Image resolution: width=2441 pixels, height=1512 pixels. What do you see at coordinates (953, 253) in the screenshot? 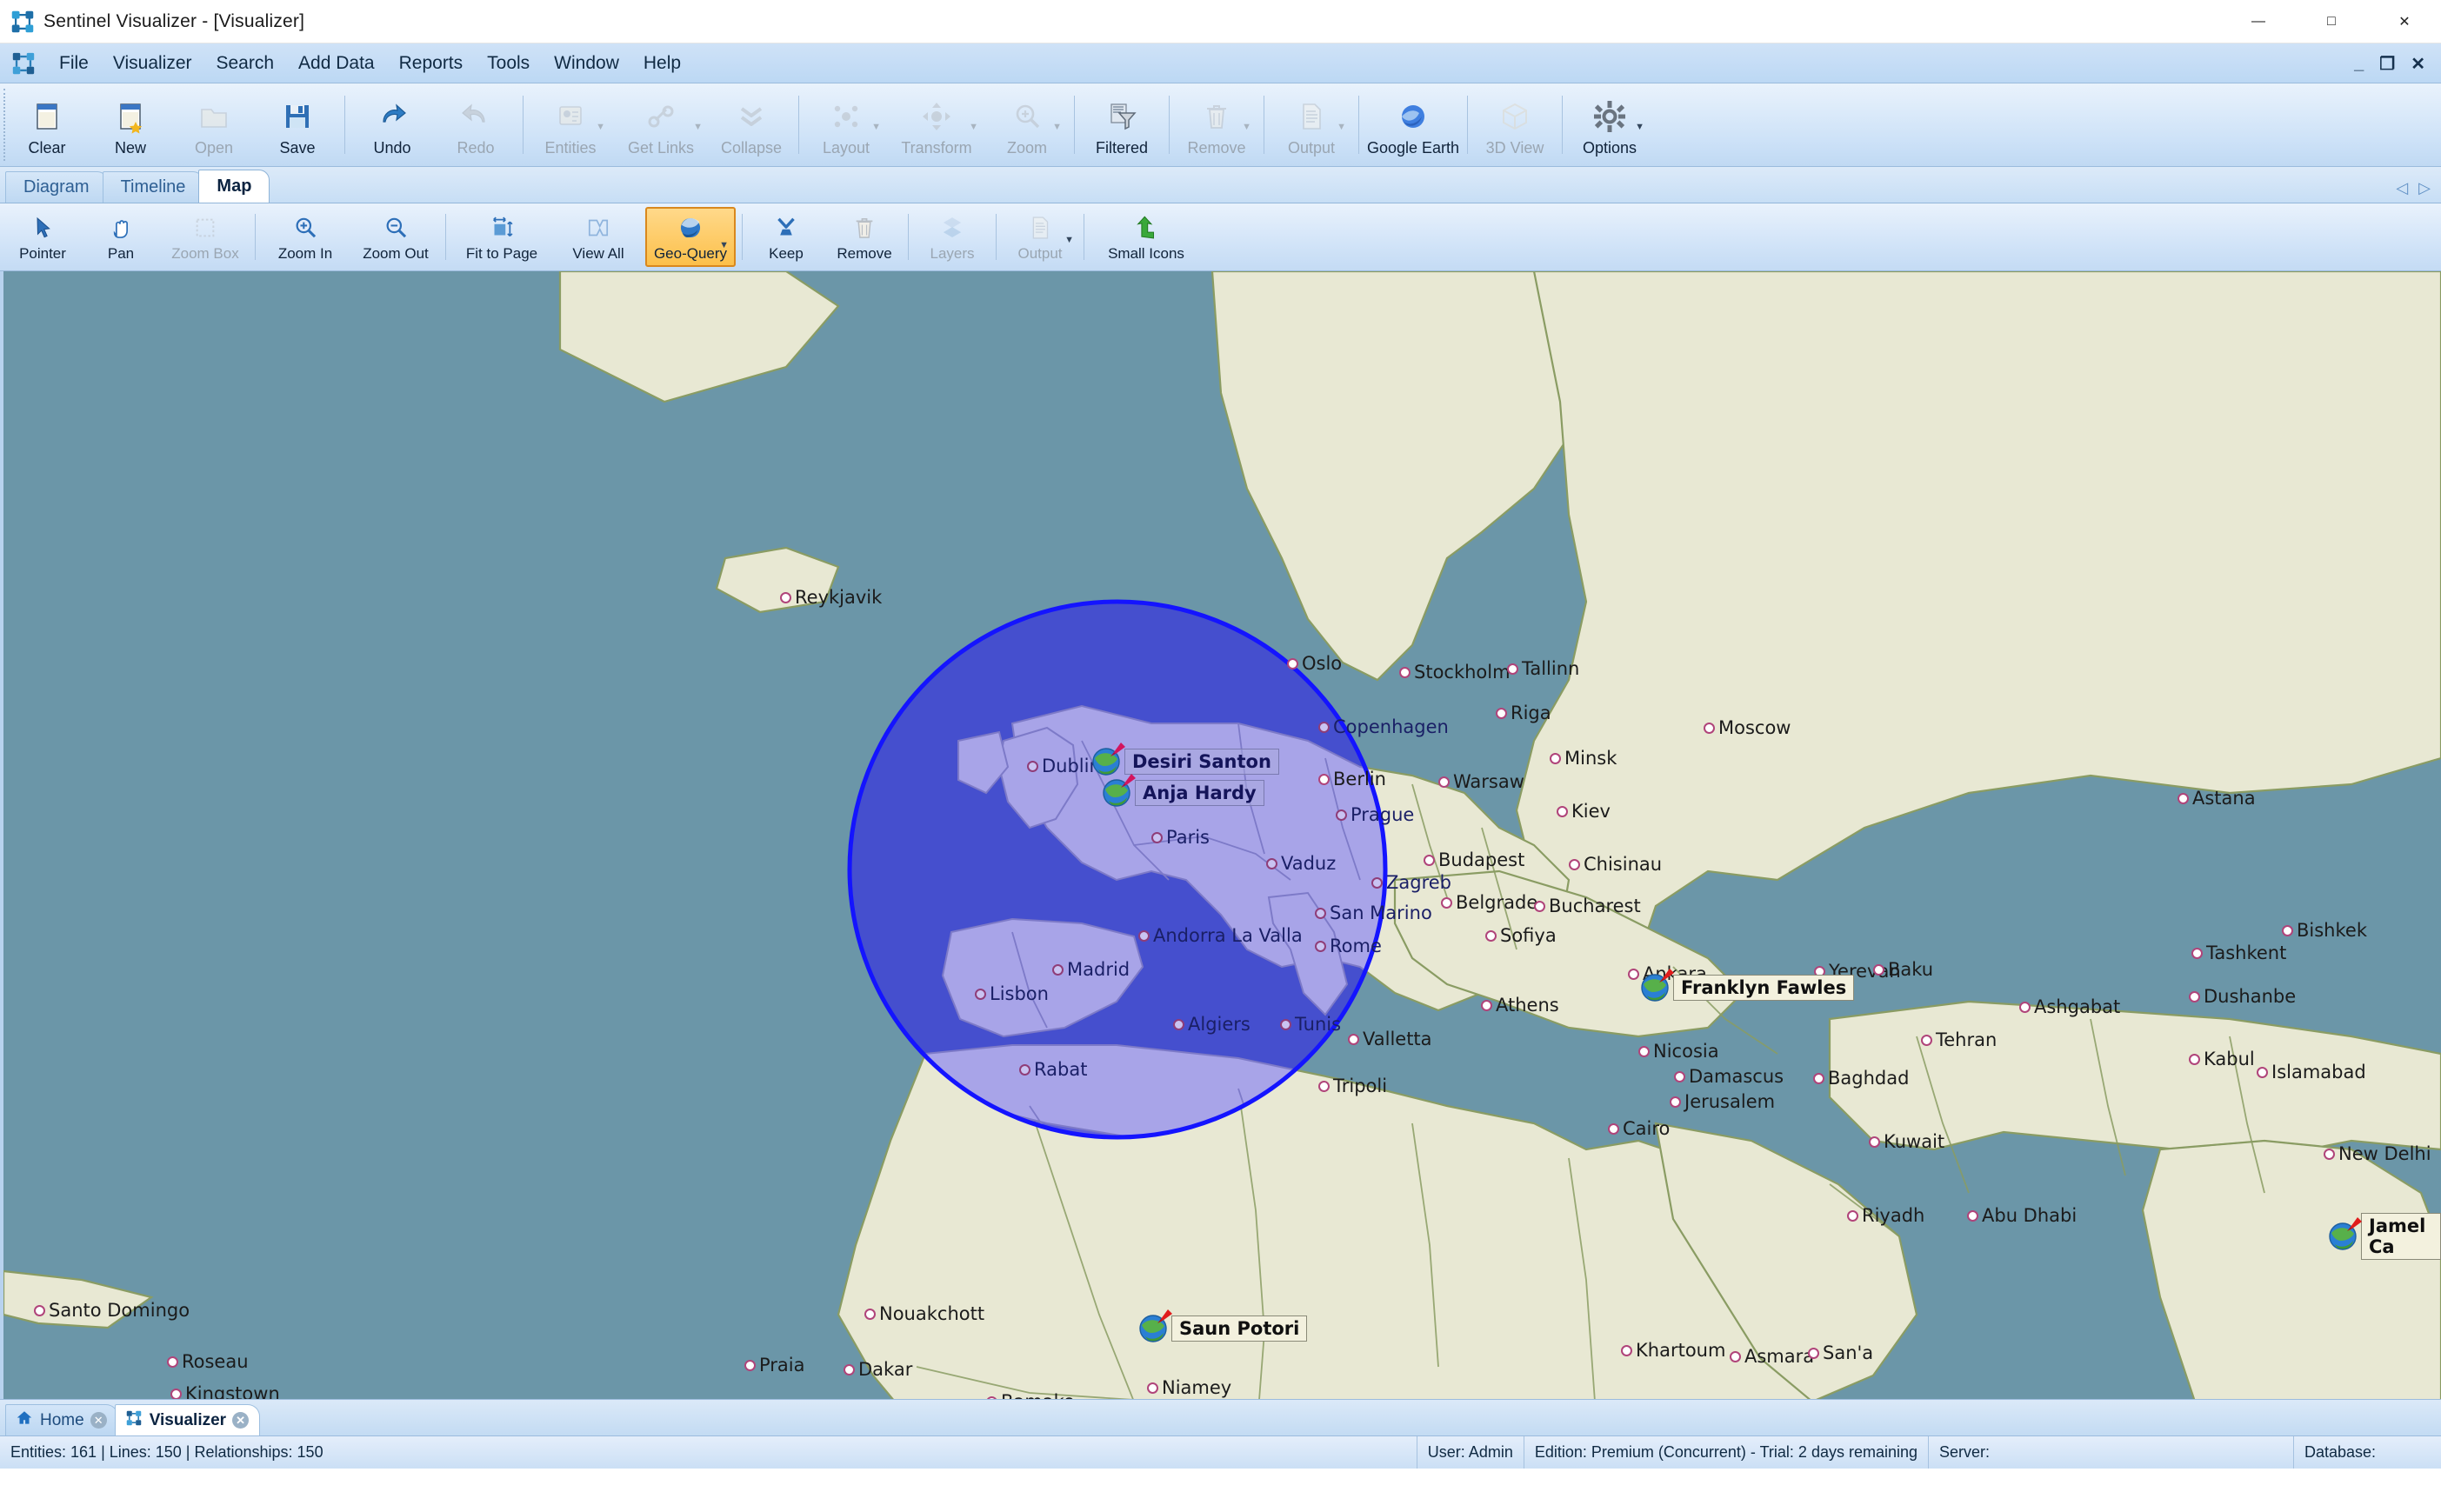
I see `map-tool-label: Layers` at bounding box center [953, 253].